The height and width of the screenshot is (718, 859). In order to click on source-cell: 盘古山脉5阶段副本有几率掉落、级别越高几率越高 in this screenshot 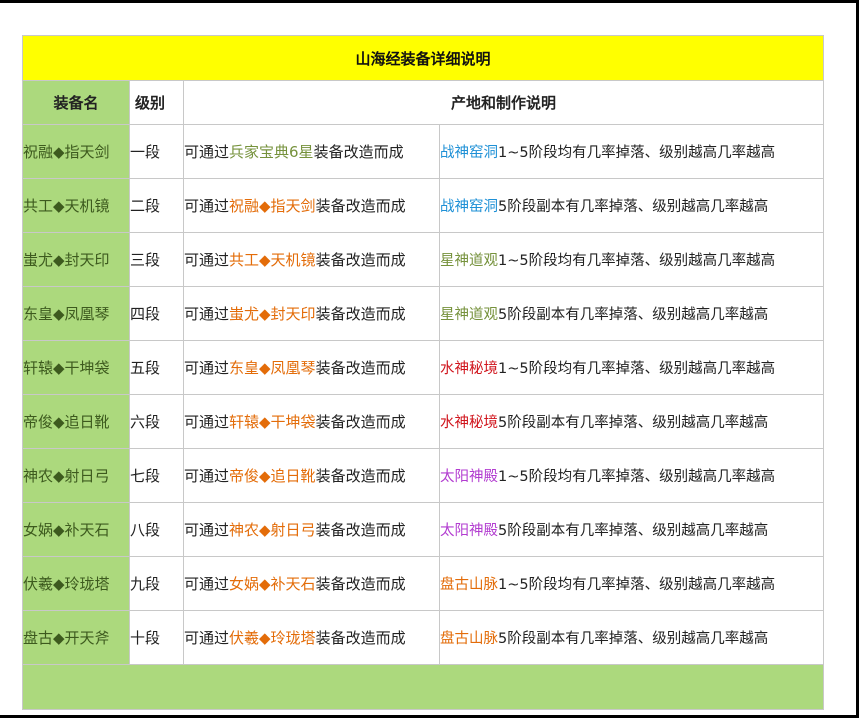, I will do `click(631, 637)`.